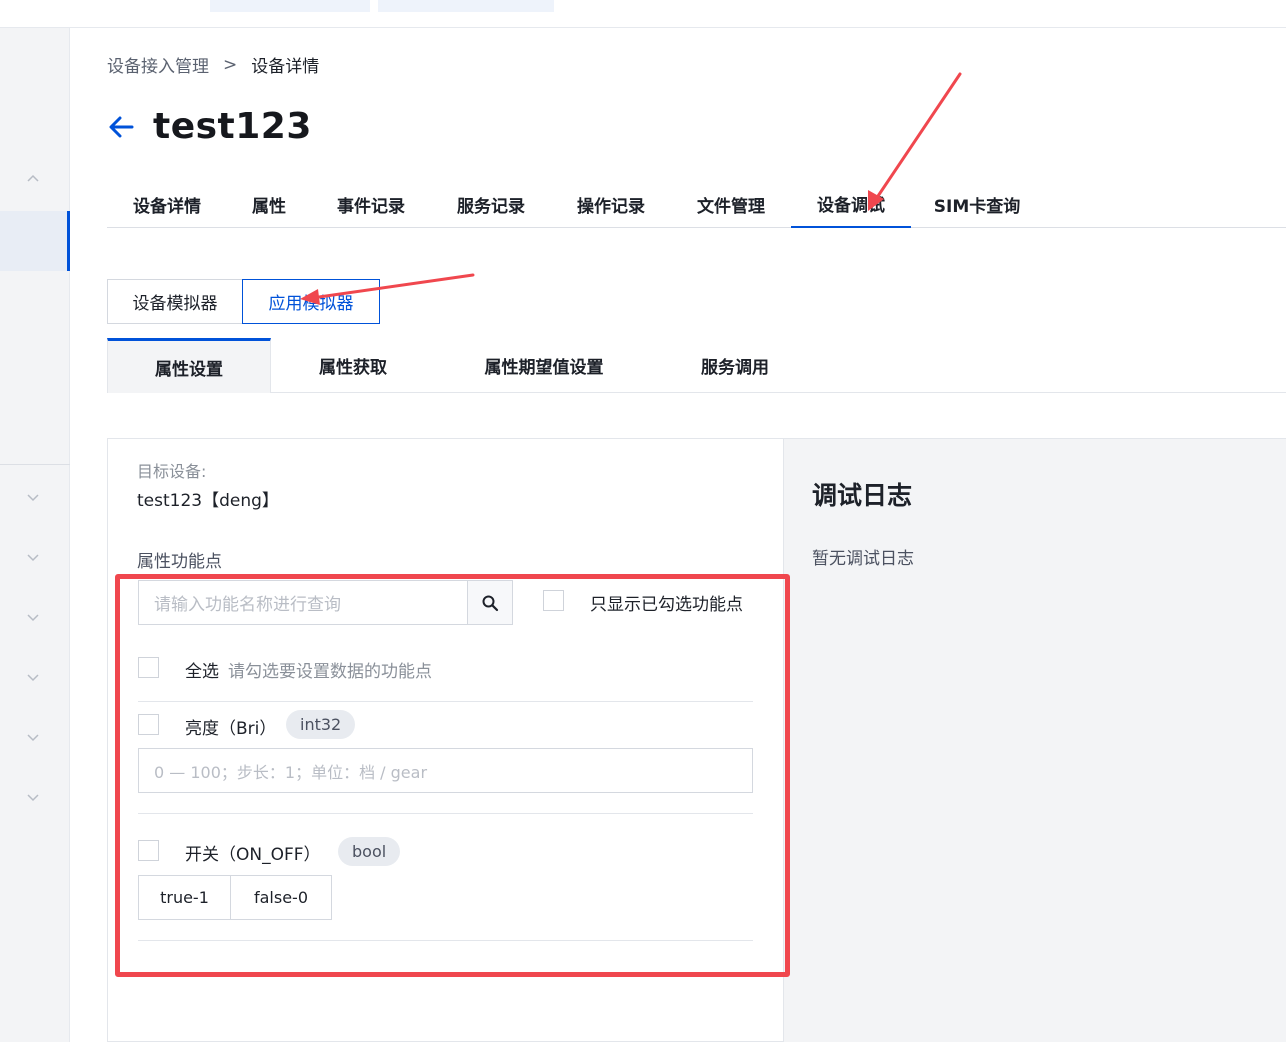 This screenshot has height=1042, width=1286. What do you see at coordinates (35, 464) in the screenshot?
I see `sidebar-divider` at bounding box center [35, 464].